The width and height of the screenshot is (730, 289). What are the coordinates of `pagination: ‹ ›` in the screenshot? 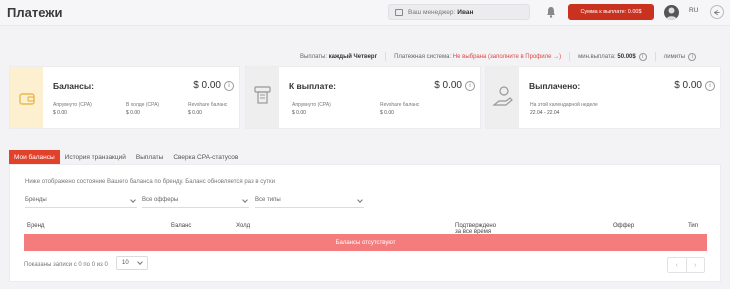 It's located at (686, 265).